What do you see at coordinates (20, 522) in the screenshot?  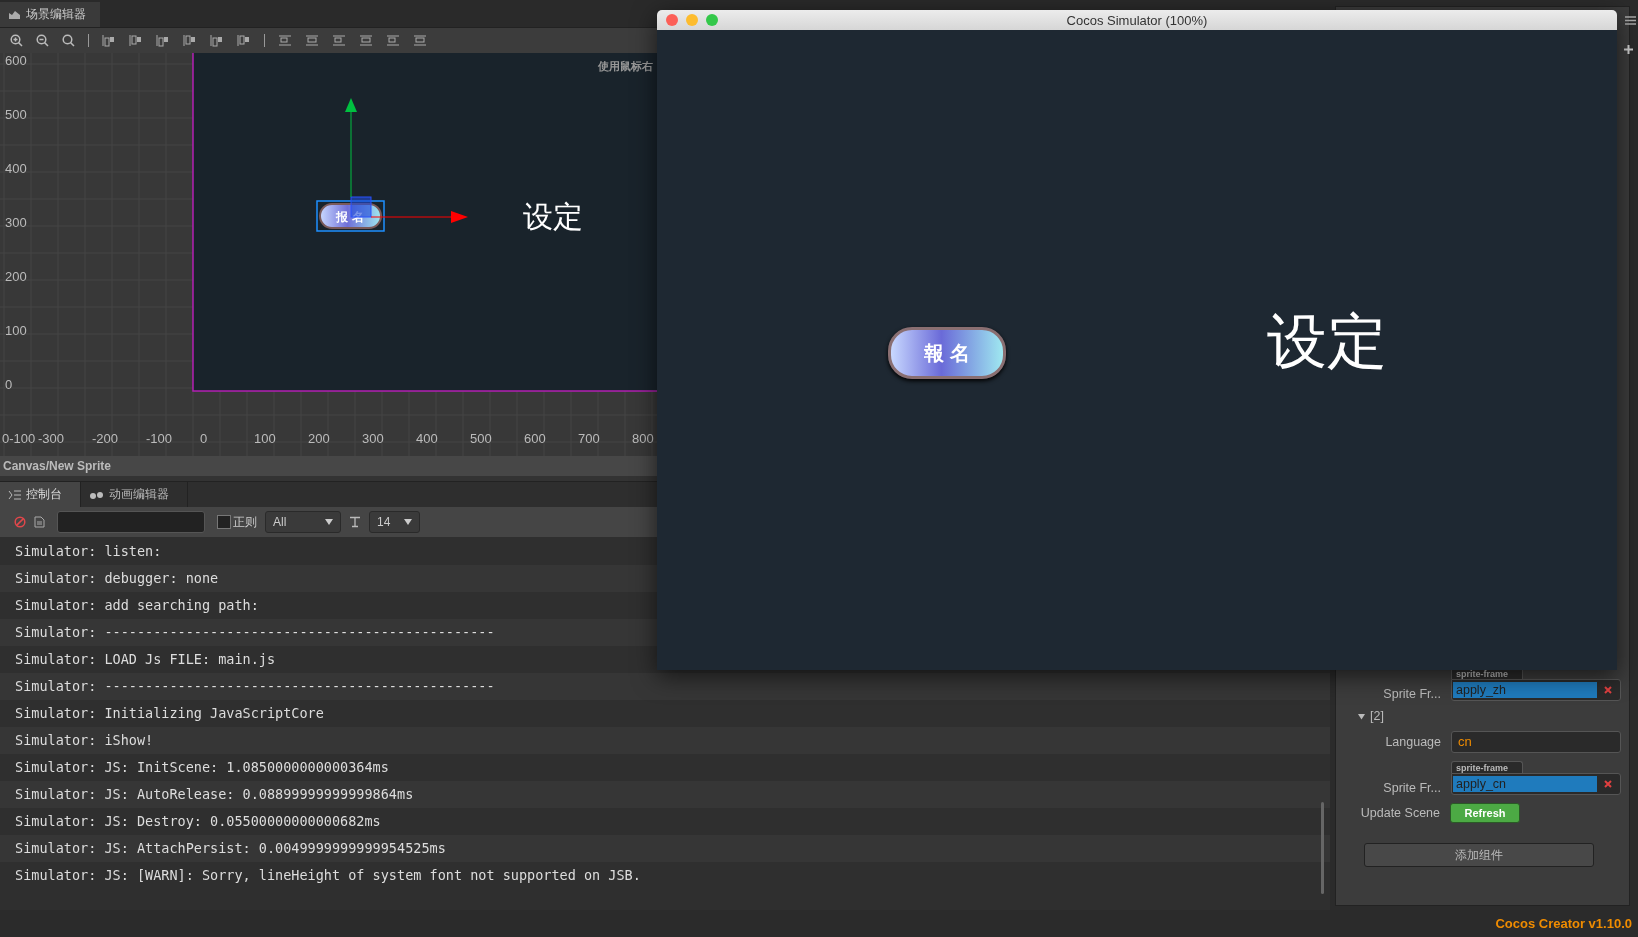 I see `clear-icon` at bounding box center [20, 522].